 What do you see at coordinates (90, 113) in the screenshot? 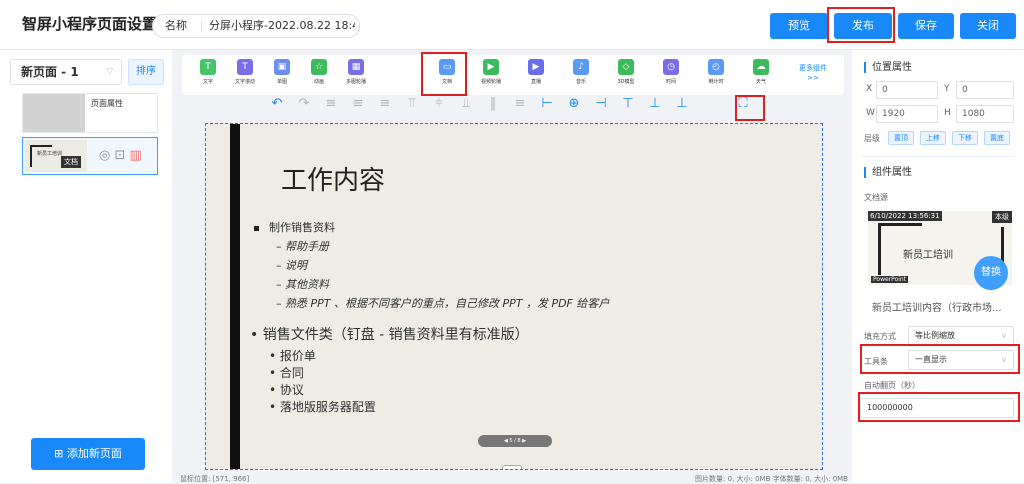
I see `page-attr-thumb: 页面属性` at bounding box center [90, 113].